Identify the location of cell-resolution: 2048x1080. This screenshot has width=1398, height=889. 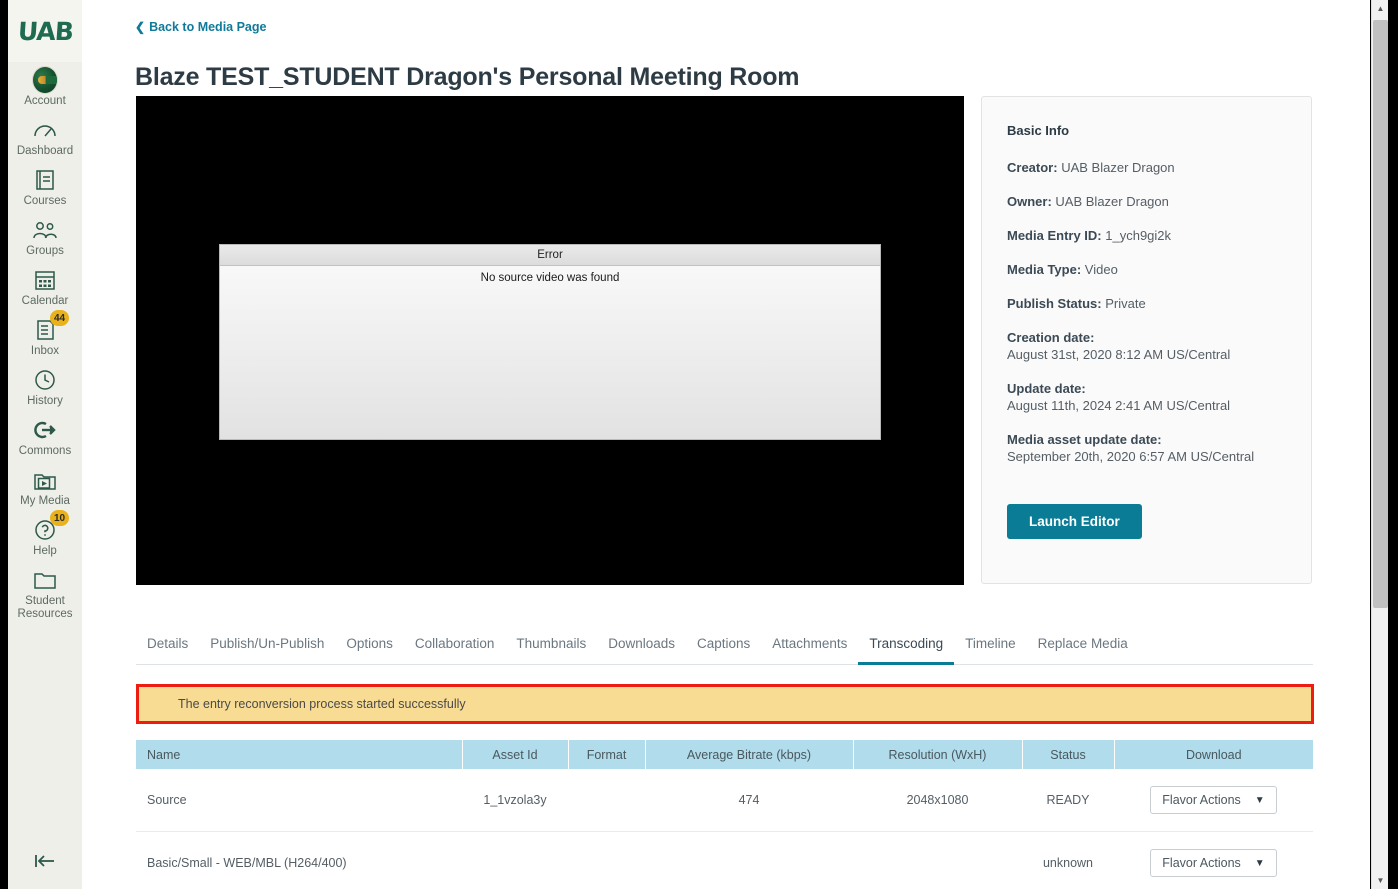
(937, 800).